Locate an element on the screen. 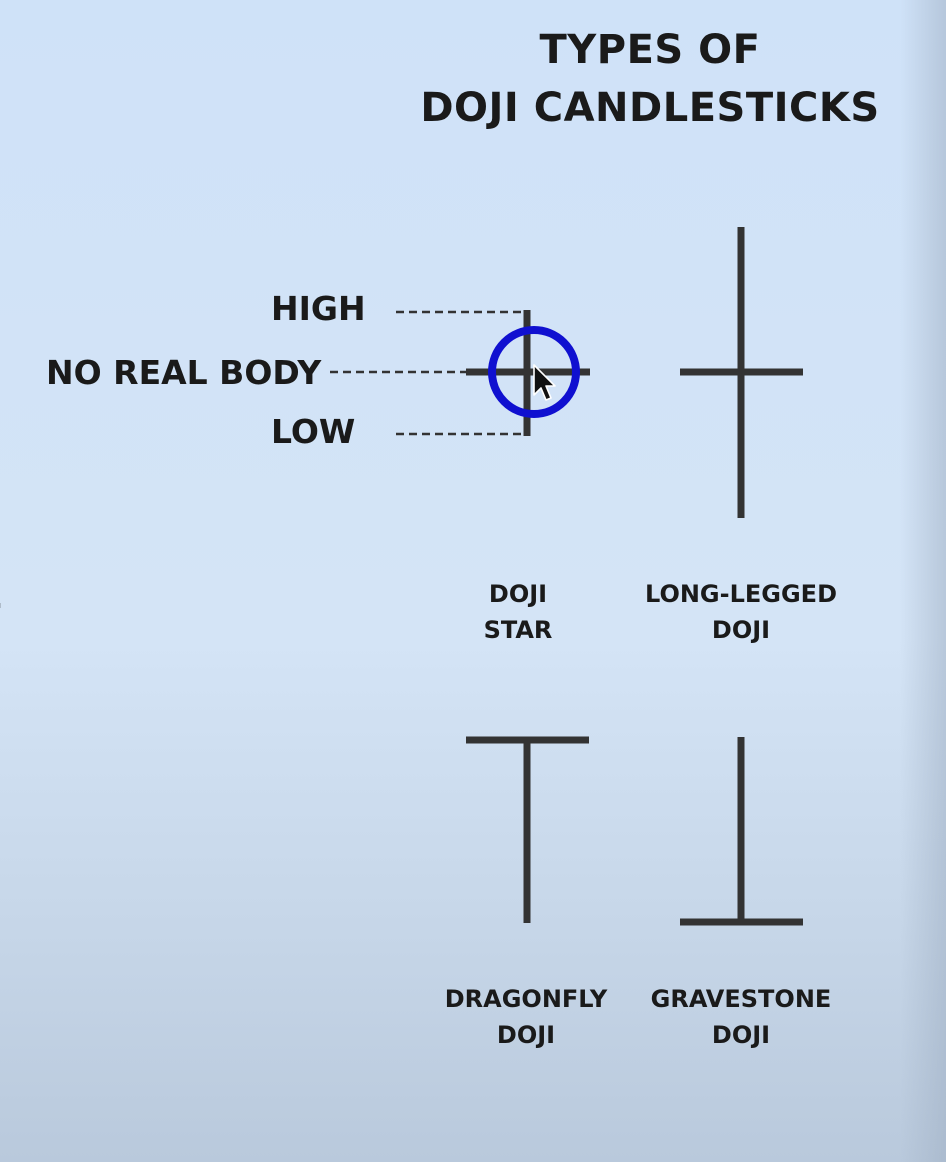 This screenshot has width=946, height=1162. long-legged-doji-candle is located at coordinates (741, 372).